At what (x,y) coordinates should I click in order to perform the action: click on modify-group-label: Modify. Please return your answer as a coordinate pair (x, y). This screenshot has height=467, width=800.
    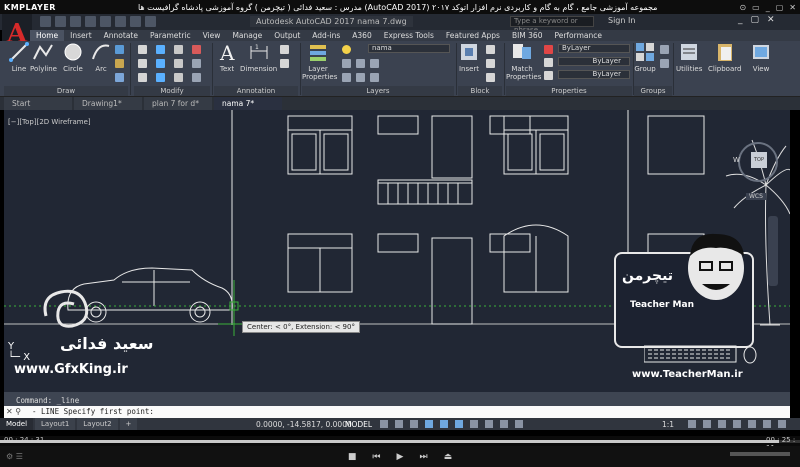
    Looking at the image, I should click on (172, 91).